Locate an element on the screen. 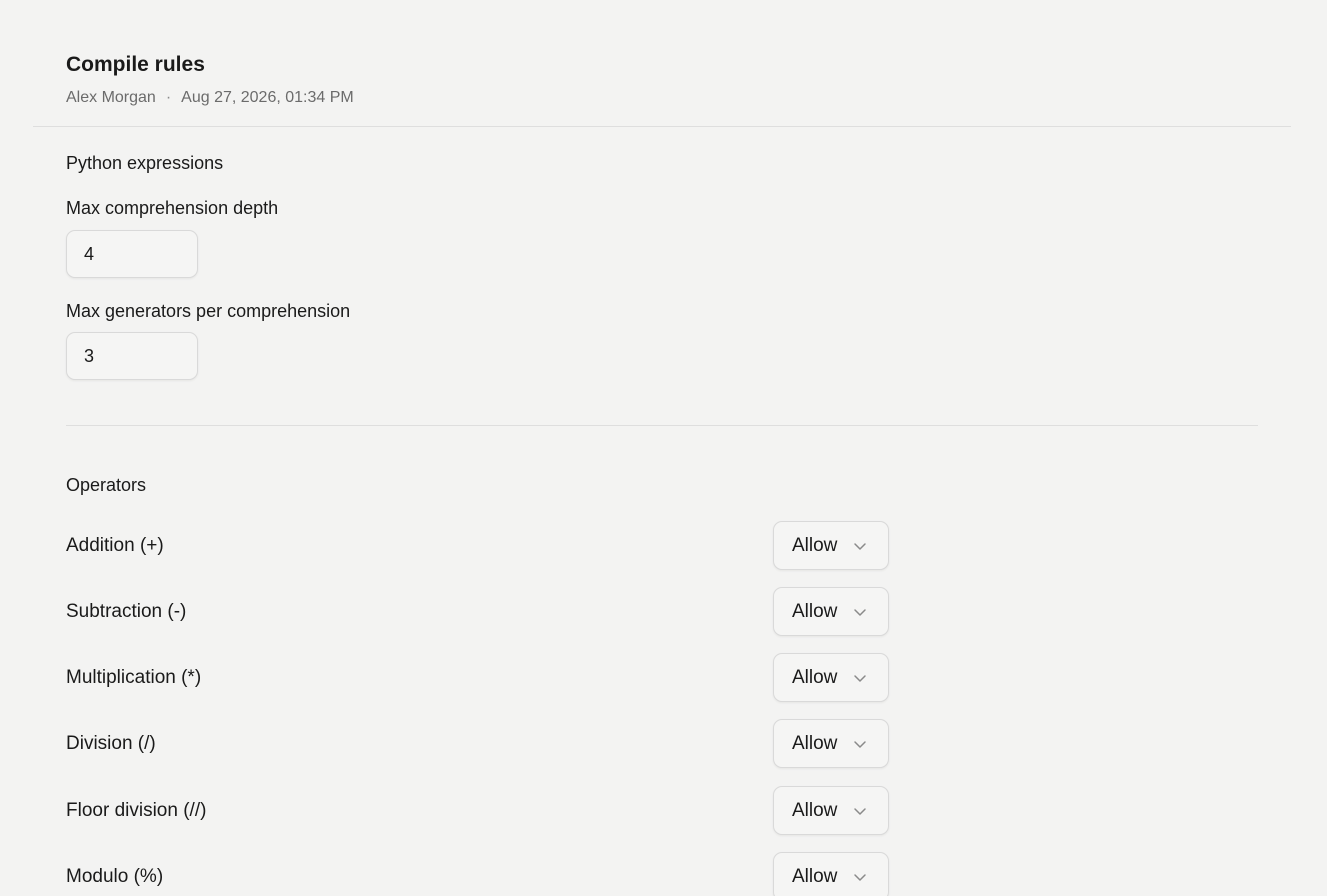 Image resolution: width=1327 pixels, height=896 pixels. operator-row-multiplication: Multiplication (*) Allow is located at coordinates (481, 678).